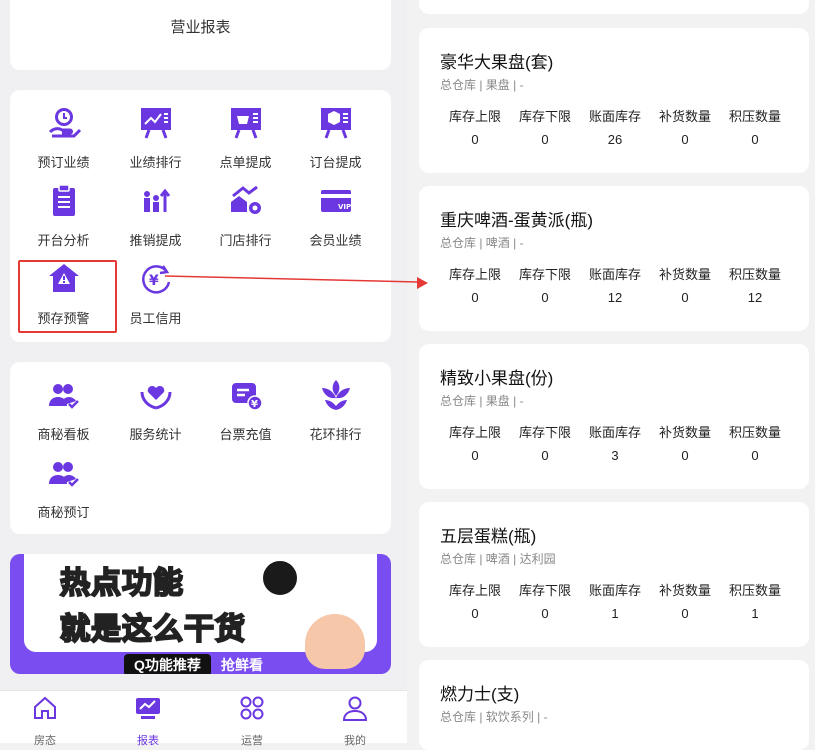 This screenshot has height=750, width=815. What do you see at coordinates (685, 126) in the screenshot?
I see `stock-stat: 补货数量 0` at bounding box center [685, 126].